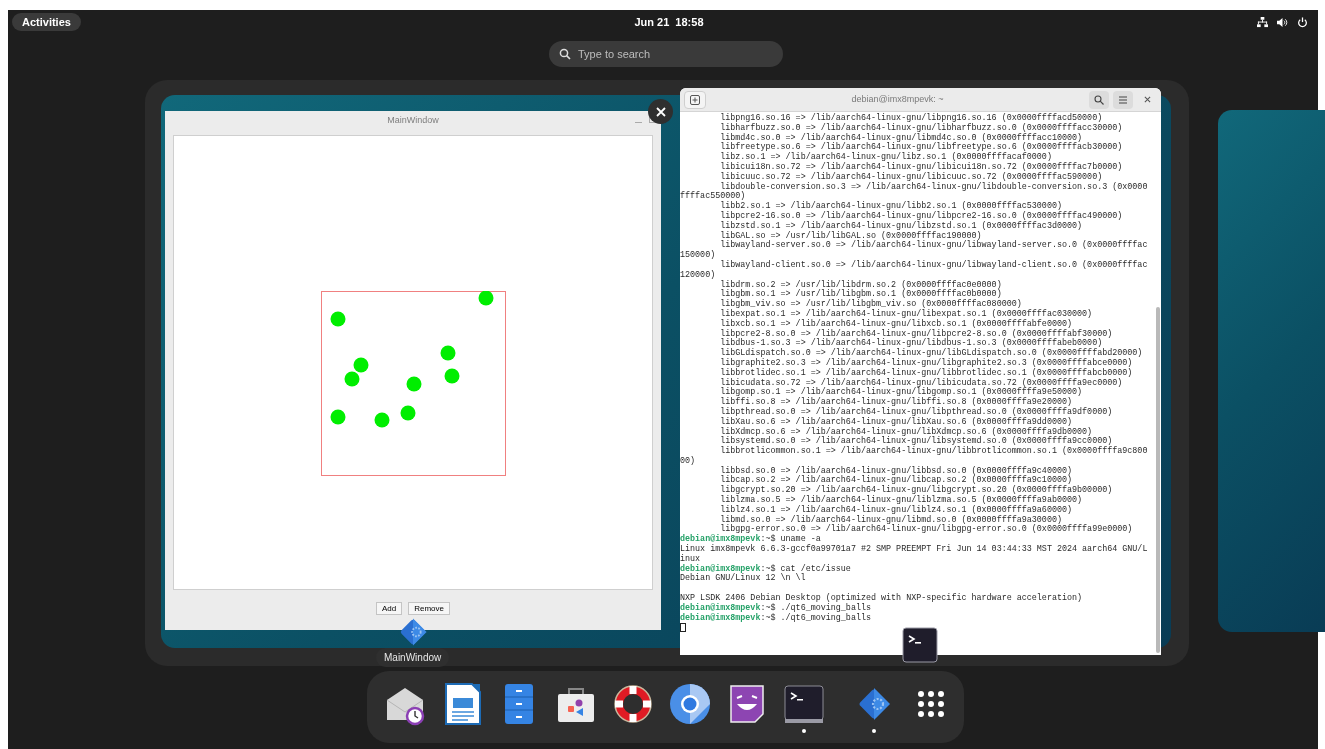  Describe the element at coordinates (901, 500) in the screenshot. I see `terminal-output-line: liblzma.so.5 => /lib/aarch64-linux-gnu/liblzma.so.5 (0x0000ffffa9ab0000)` at that location.